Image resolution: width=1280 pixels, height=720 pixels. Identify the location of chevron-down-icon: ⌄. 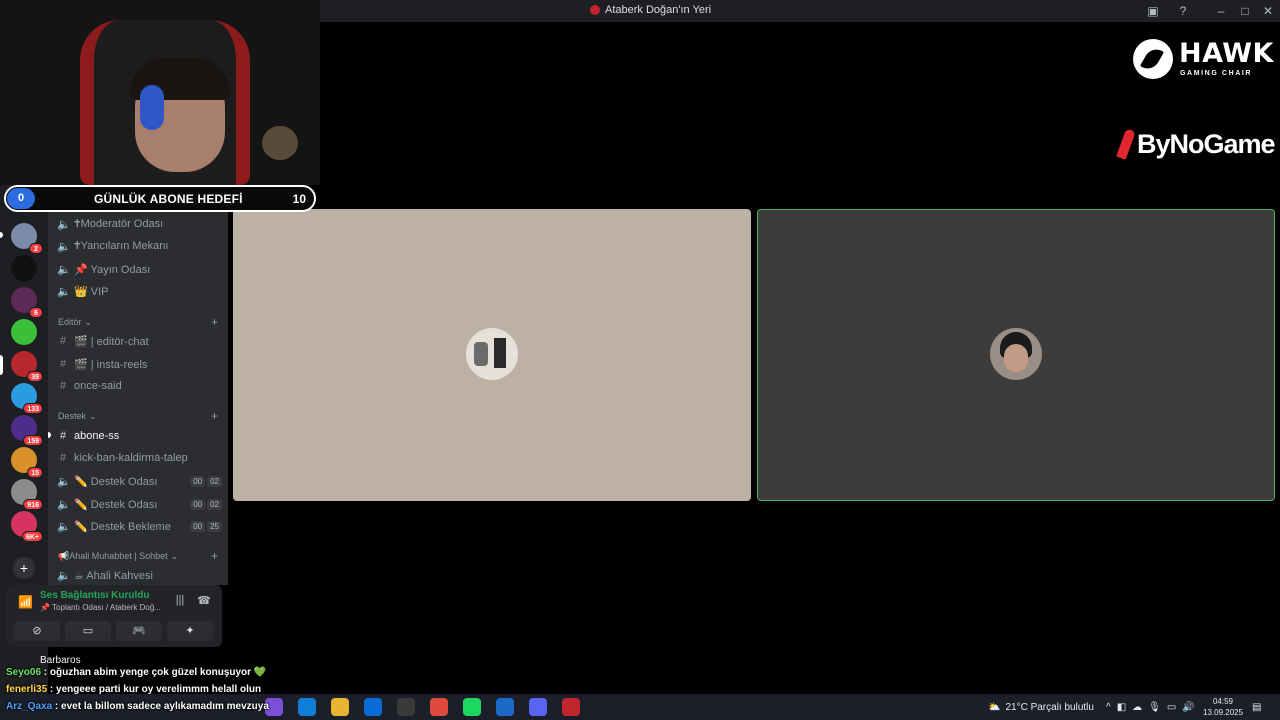
(174, 555).